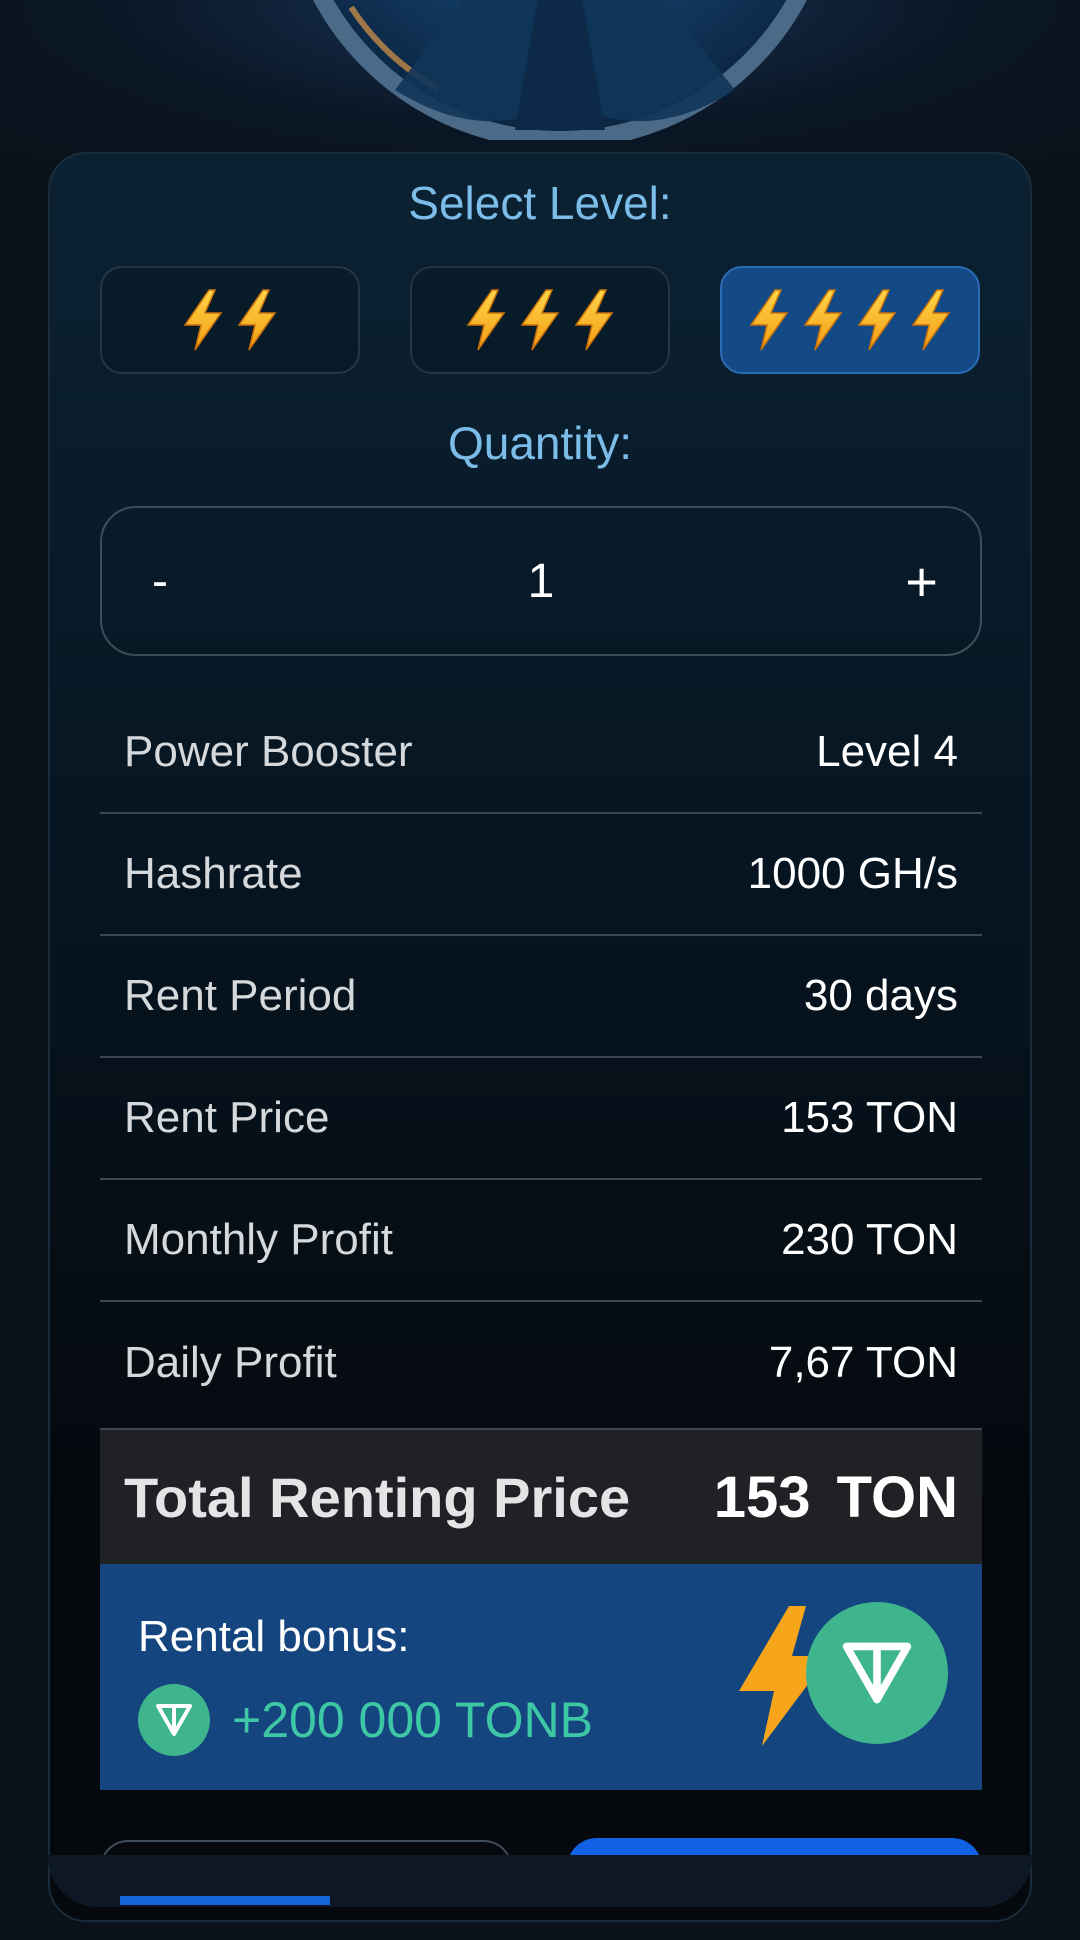 The width and height of the screenshot is (1080, 1940). What do you see at coordinates (835, 1497) in the screenshot?
I see `total-value: 153 TON` at bounding box center [835, 1497].